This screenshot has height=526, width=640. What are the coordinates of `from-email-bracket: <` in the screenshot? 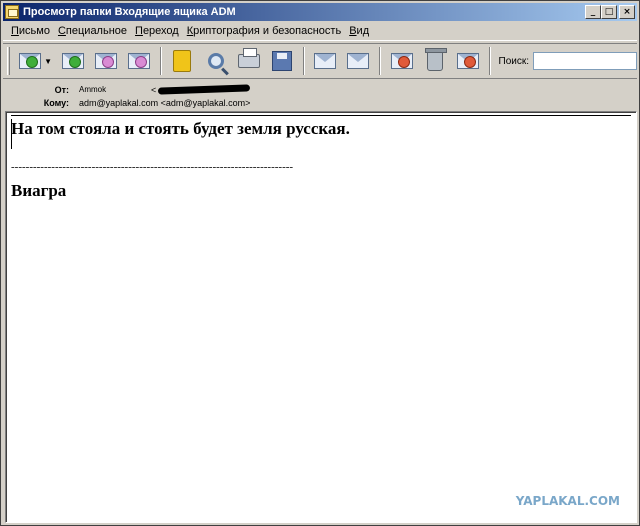 It's located at (154, 89).